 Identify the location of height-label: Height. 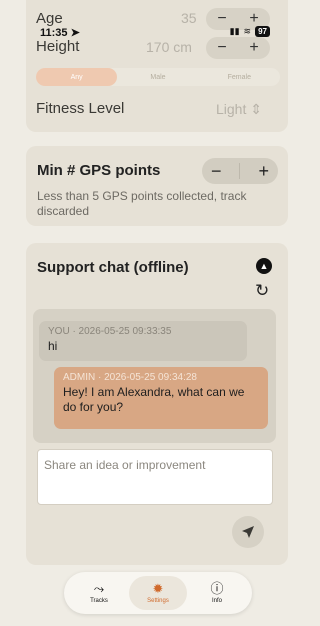
(58, 46).